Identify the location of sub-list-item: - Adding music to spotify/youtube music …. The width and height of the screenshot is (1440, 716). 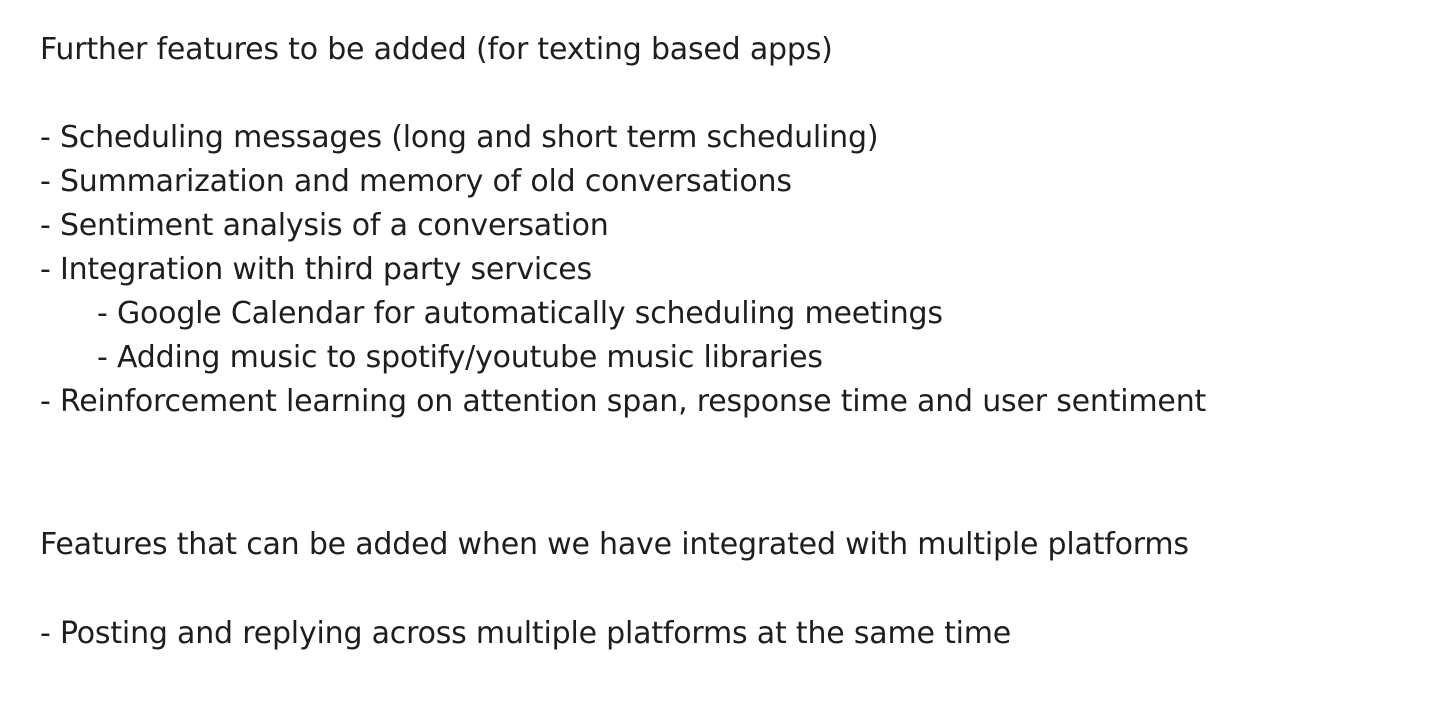
(460, 357).